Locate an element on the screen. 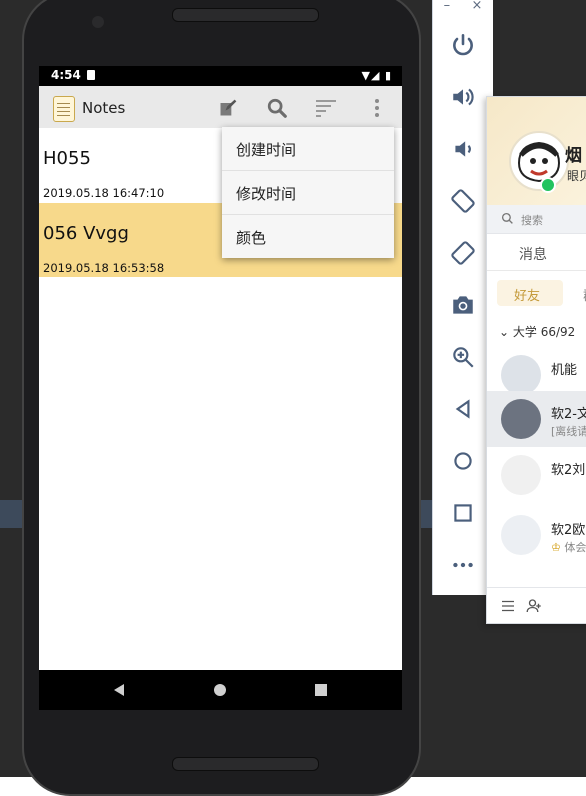 This screenshot has height=796, width=586. close-button: × is located at coordinates (476, 7).